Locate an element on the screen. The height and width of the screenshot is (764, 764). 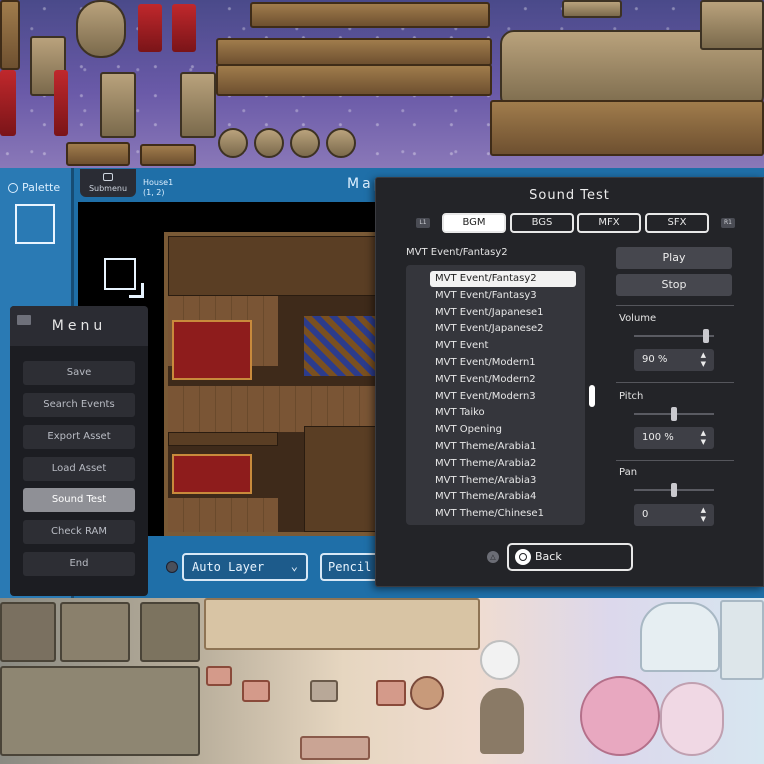
pan-stepper: 0 ▲ ▼ is located at coordinates (674, 515).